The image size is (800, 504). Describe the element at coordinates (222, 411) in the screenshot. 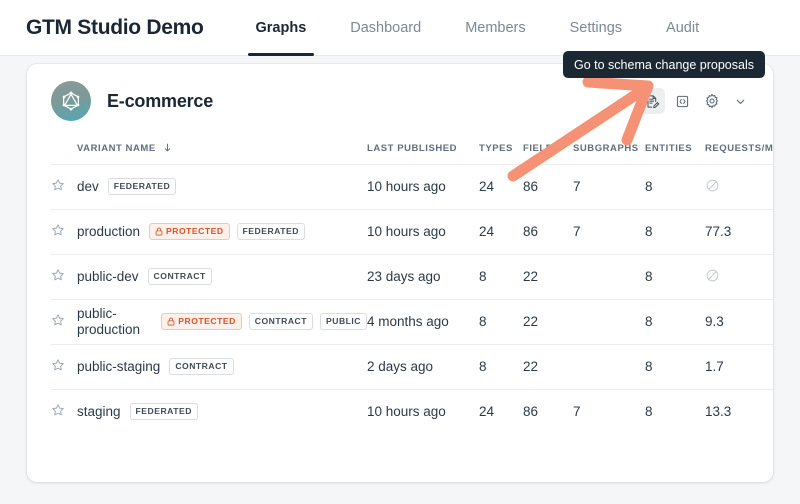

I see `variant-name-cell: staging FEDERATED` at that location.